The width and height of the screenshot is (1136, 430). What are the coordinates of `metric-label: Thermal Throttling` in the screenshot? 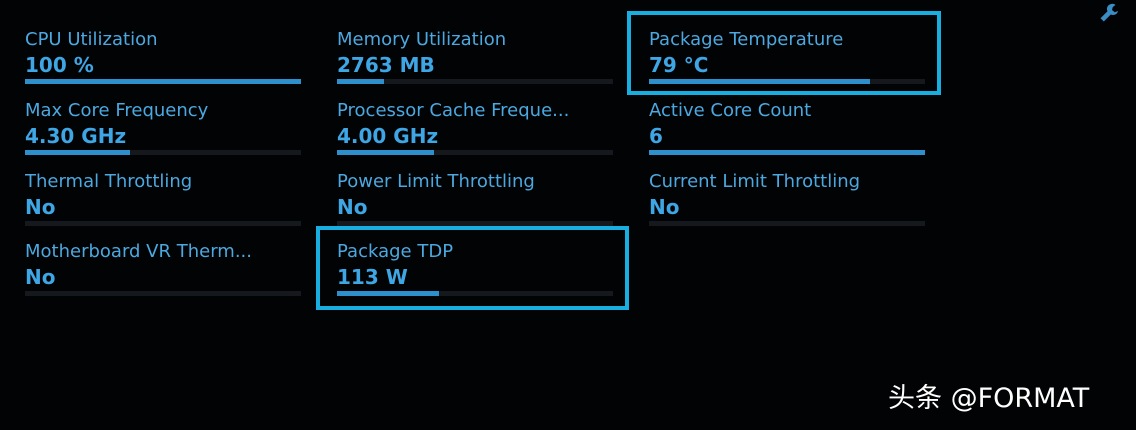 It's located at (109, 181).